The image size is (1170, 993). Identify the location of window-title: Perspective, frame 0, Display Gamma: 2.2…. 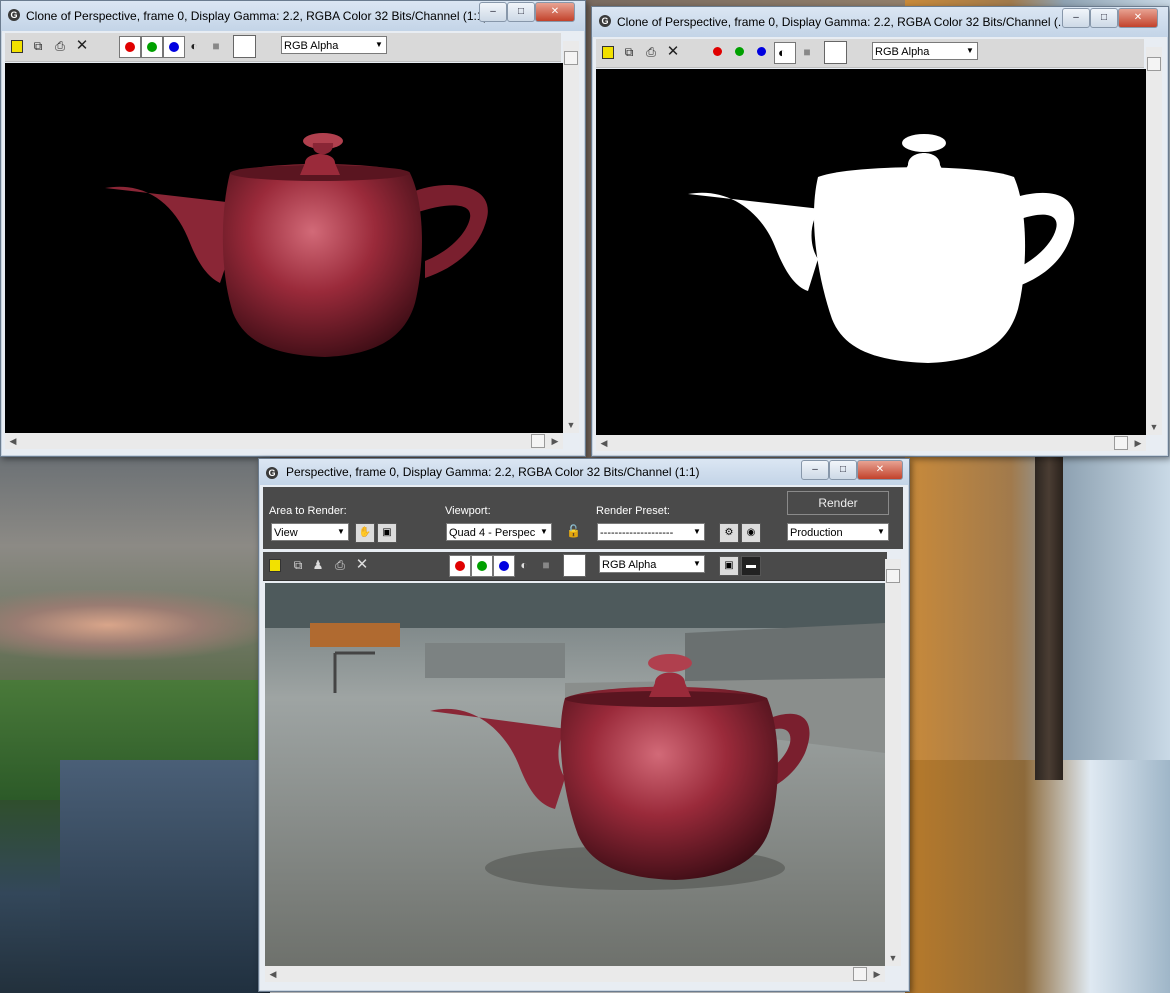
(493, 472).